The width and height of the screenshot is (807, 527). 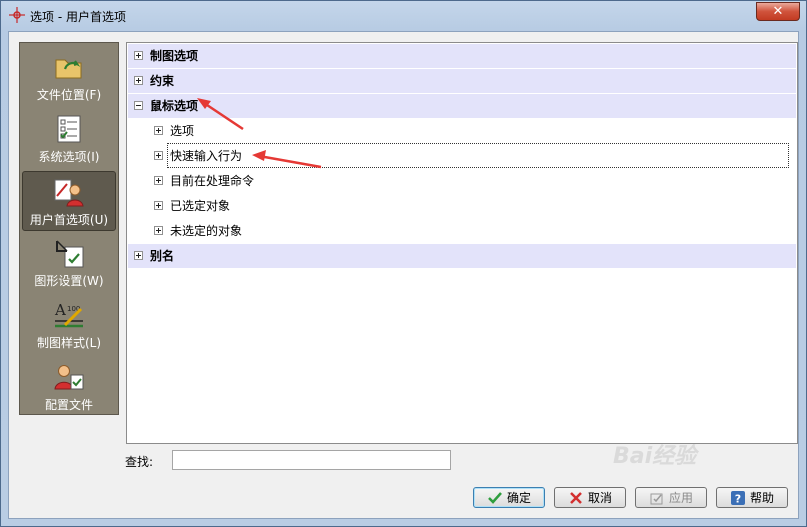 I want to click on sidebar-item-label: 用户首选项(U), so click(x=69, y=220).